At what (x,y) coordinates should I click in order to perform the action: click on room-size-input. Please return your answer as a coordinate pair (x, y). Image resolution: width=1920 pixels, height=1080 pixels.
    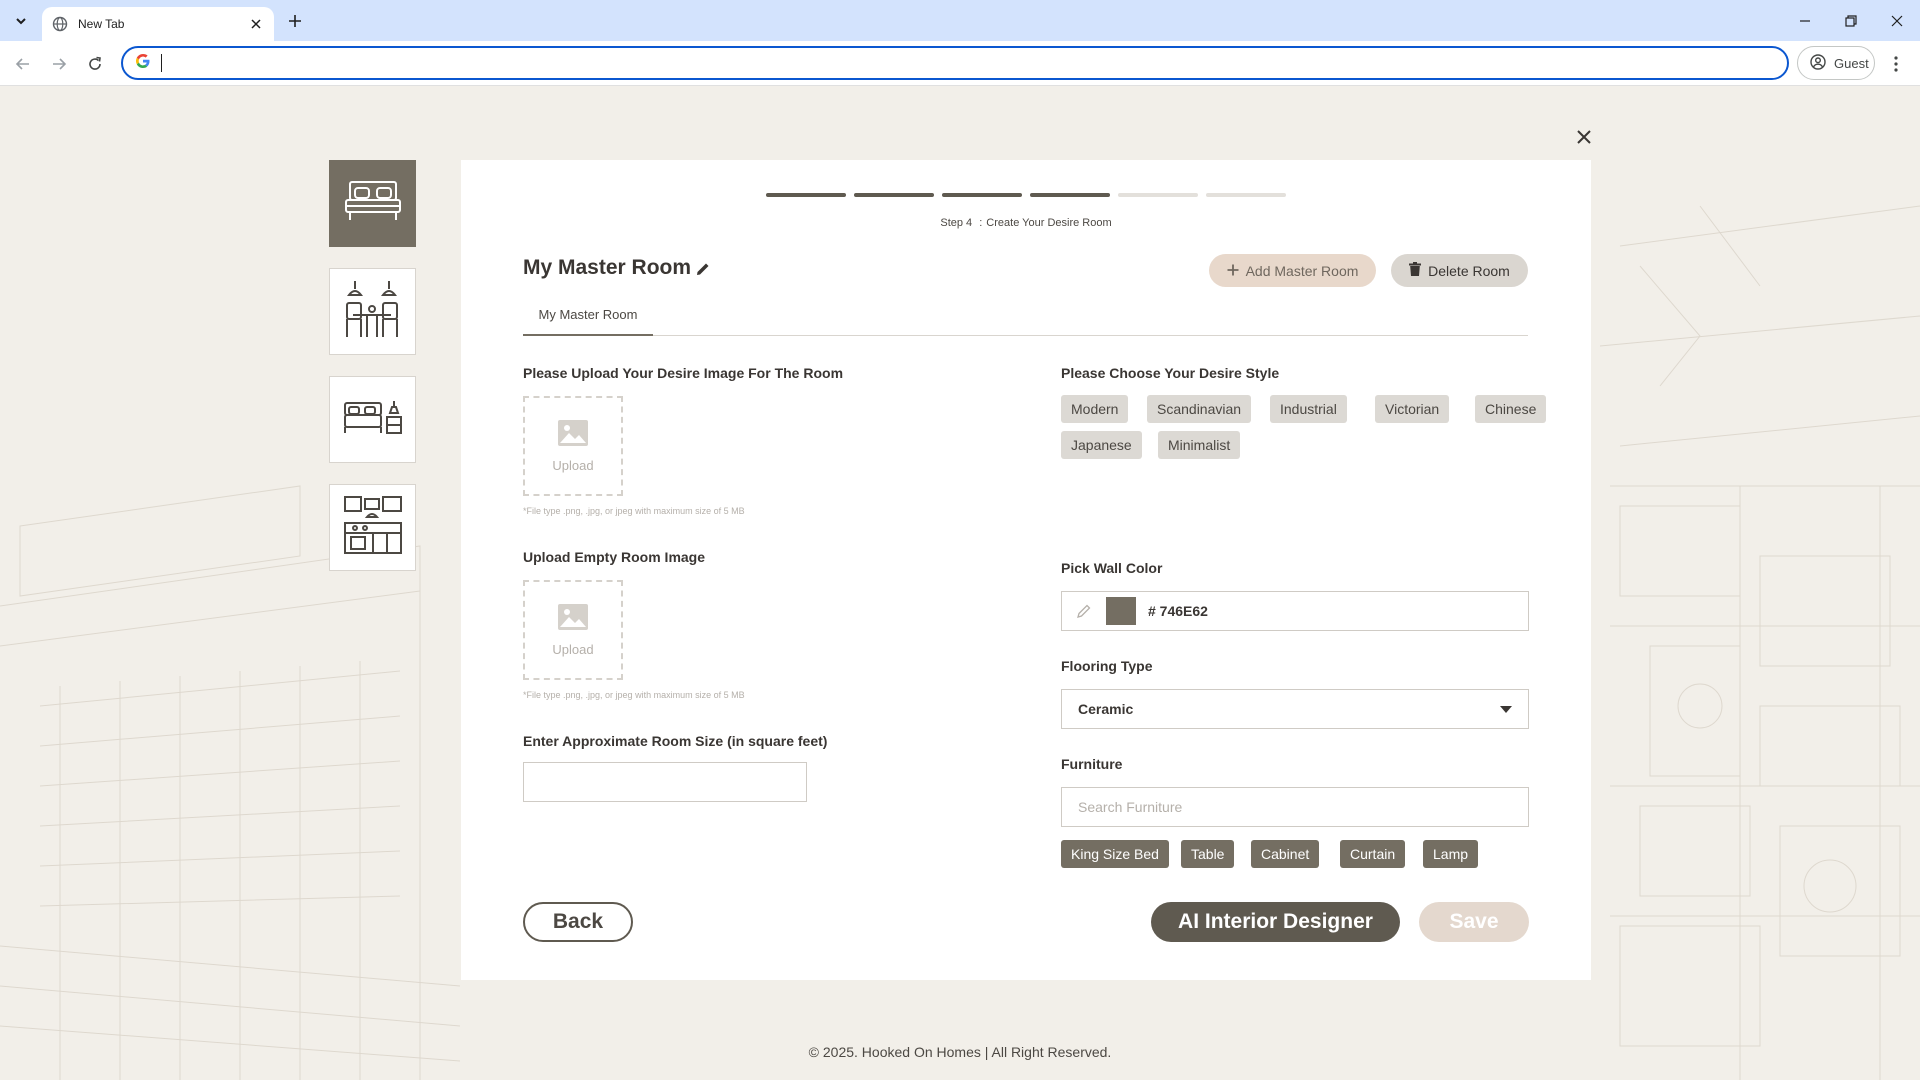
    Looking at the image, I should click on (665, 782).